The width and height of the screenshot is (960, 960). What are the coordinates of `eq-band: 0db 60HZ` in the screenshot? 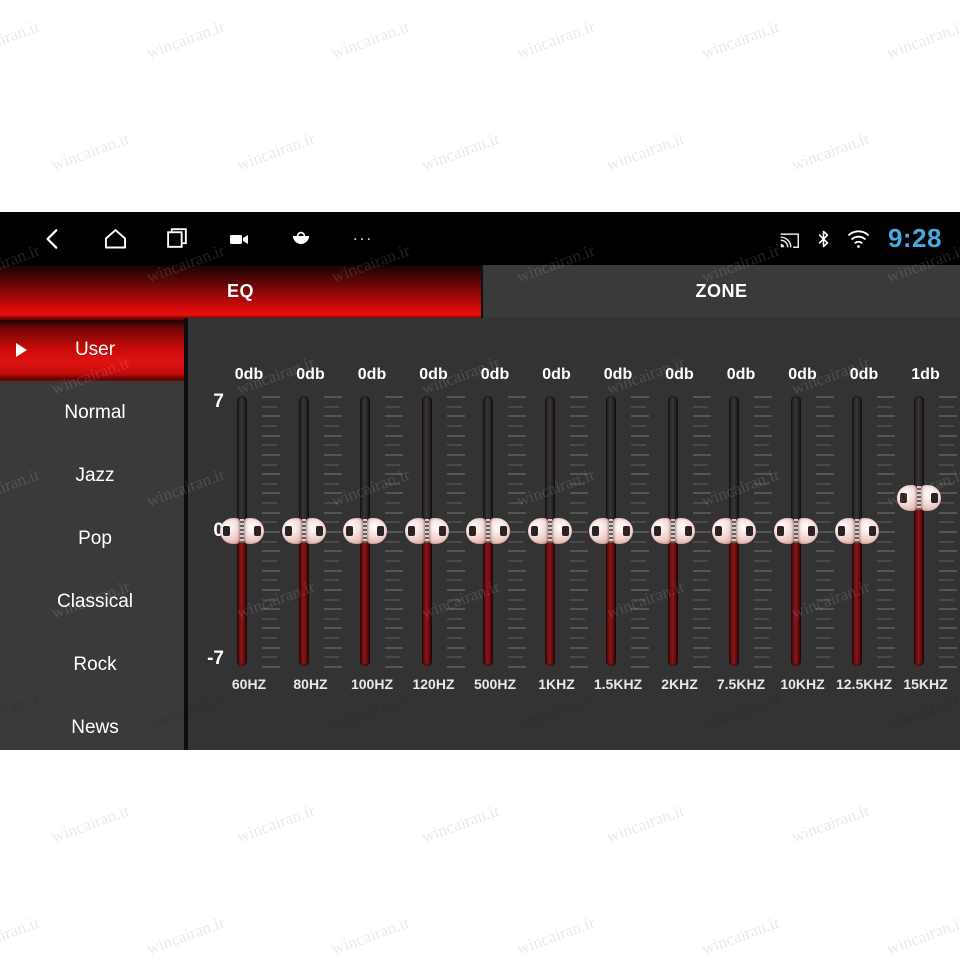 It's located at (249, 534).